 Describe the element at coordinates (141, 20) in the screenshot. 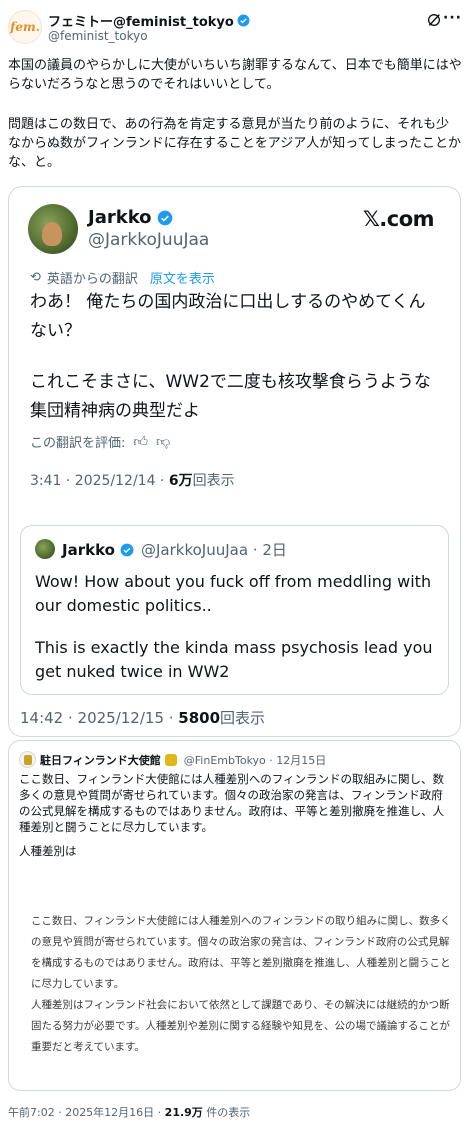

I see `author-name: フェミトー@feminist_tokyo` at that location.